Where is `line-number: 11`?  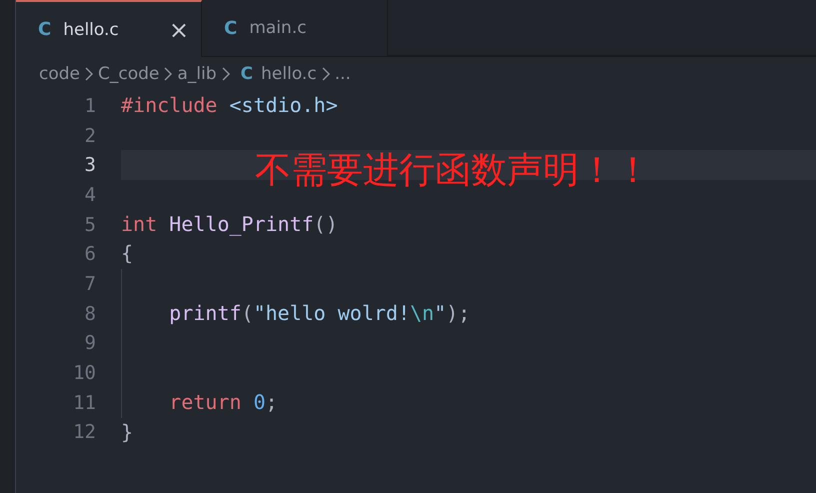
line-number: 11 is located at coordinates (84, 403).